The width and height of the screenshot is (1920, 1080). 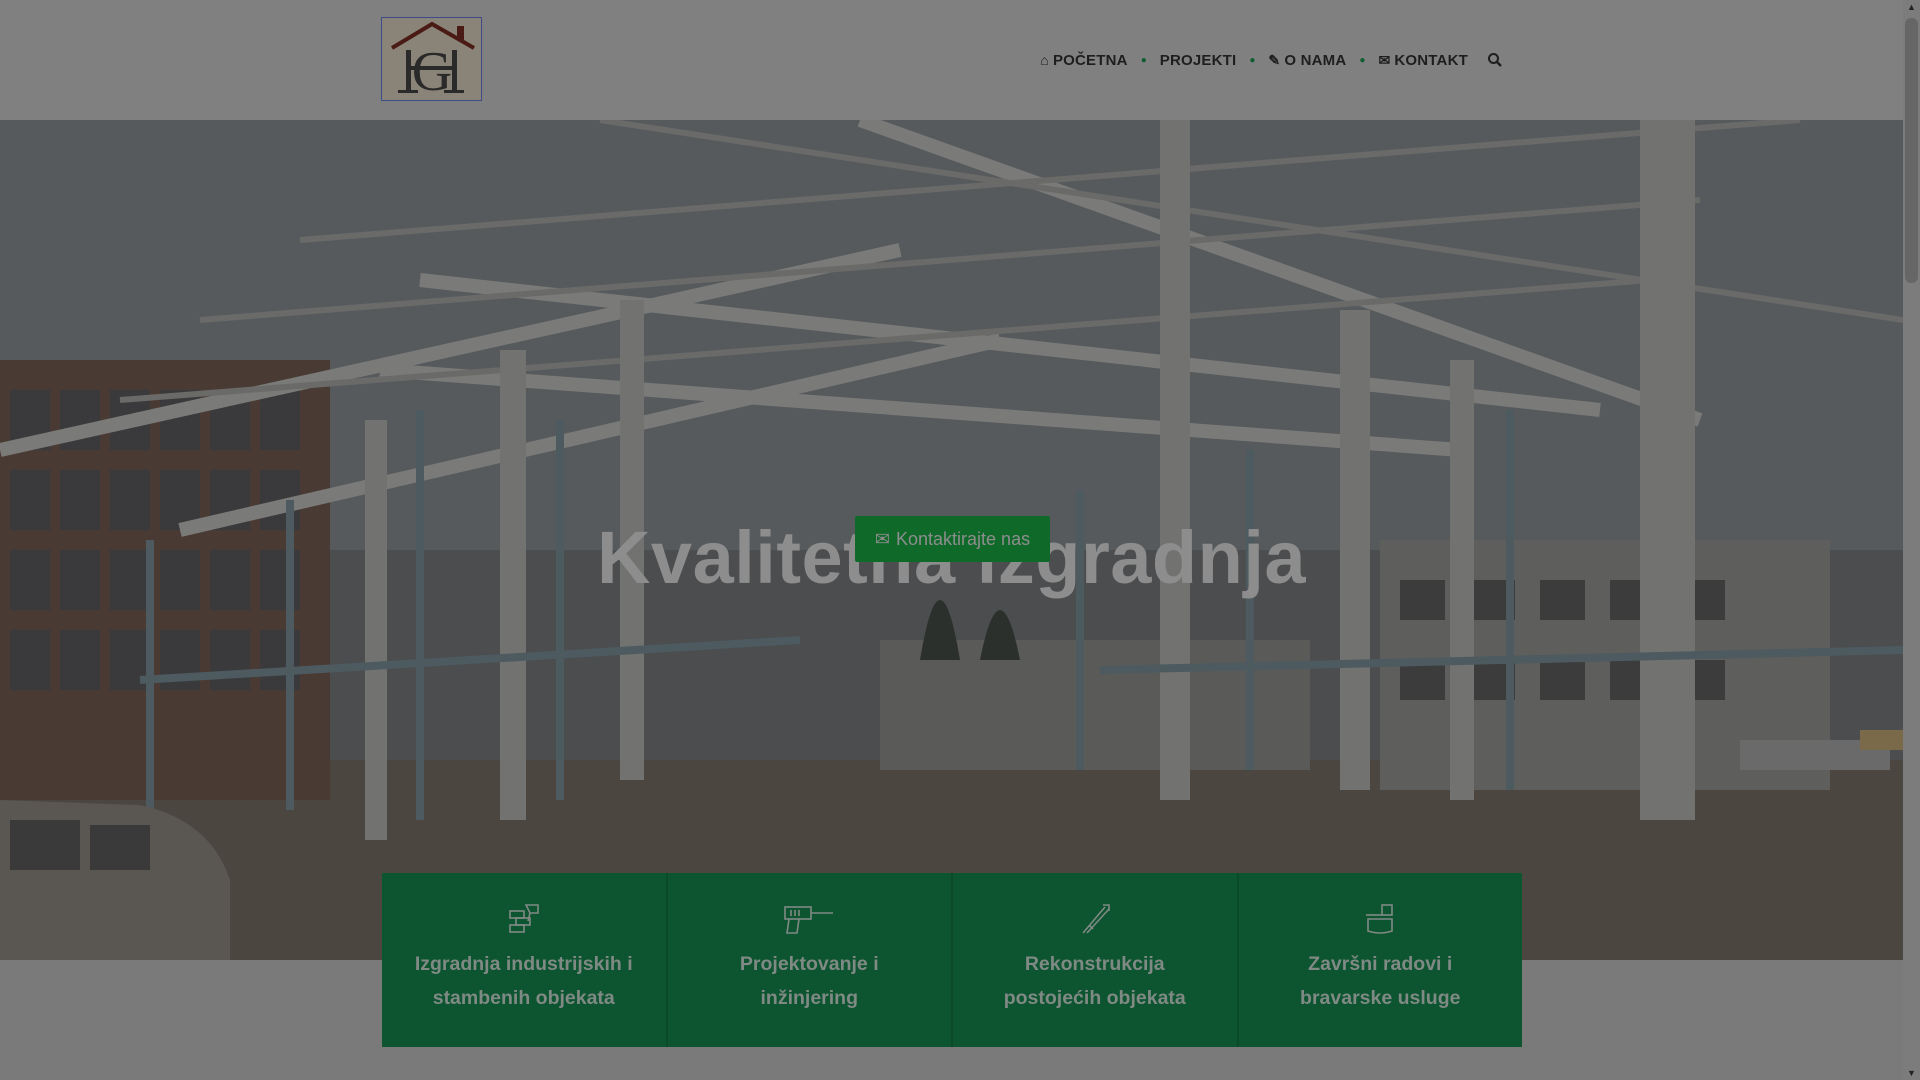 What do you see at coordinates (1090, 60) in the screenshot?
I see `nav-label: POČETNA` at bounding box center [1090, 60].